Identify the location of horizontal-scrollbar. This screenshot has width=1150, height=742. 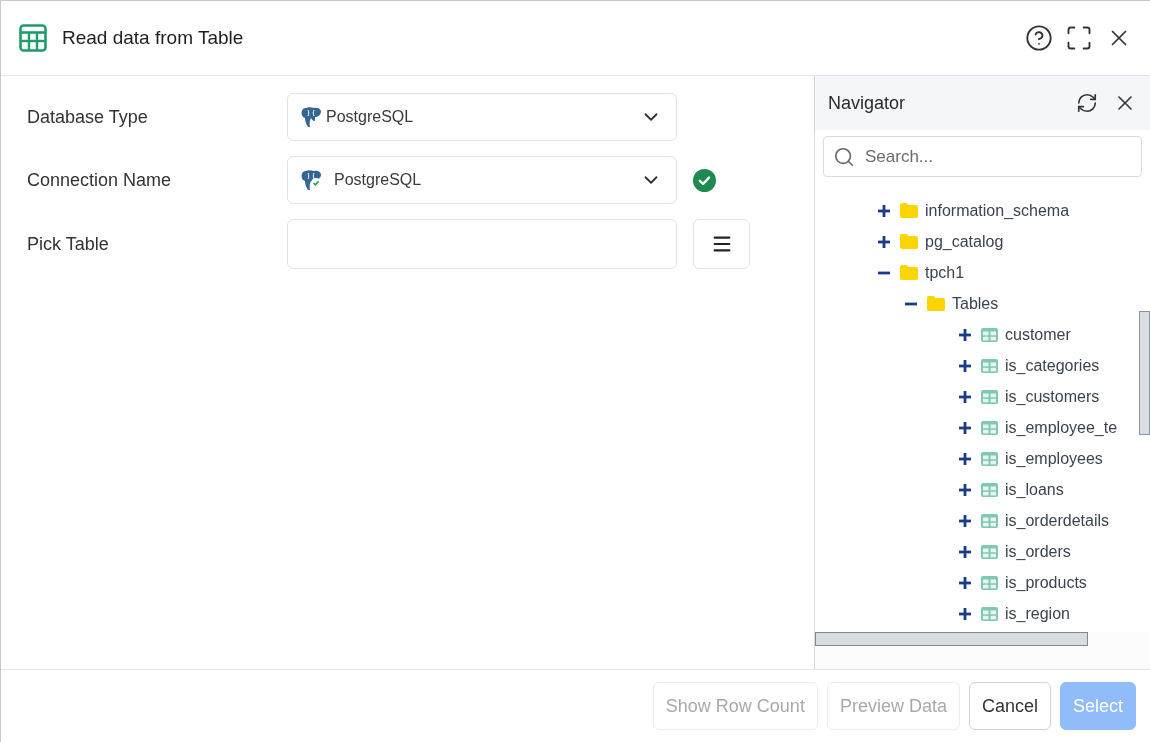
(951, 639).